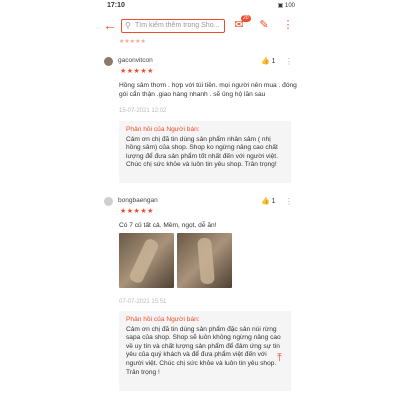 This screenshot has height=400, width=400. I want to click on edit-icon: ✎, so click(264, 25).